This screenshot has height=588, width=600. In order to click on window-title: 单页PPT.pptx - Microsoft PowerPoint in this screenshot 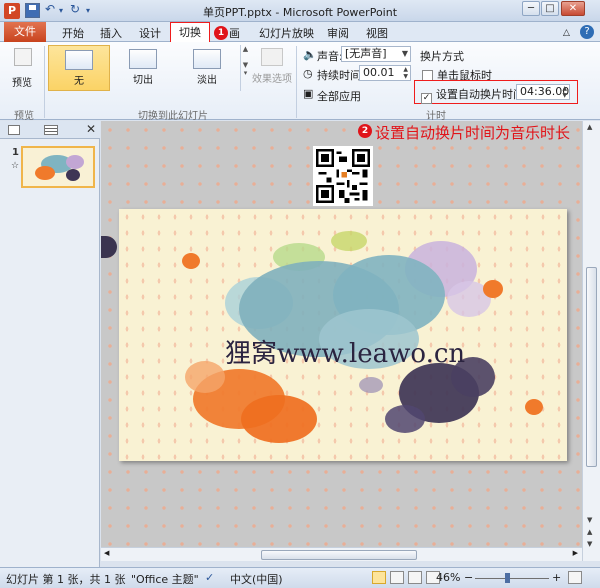, I will do `click(300, 12)`.